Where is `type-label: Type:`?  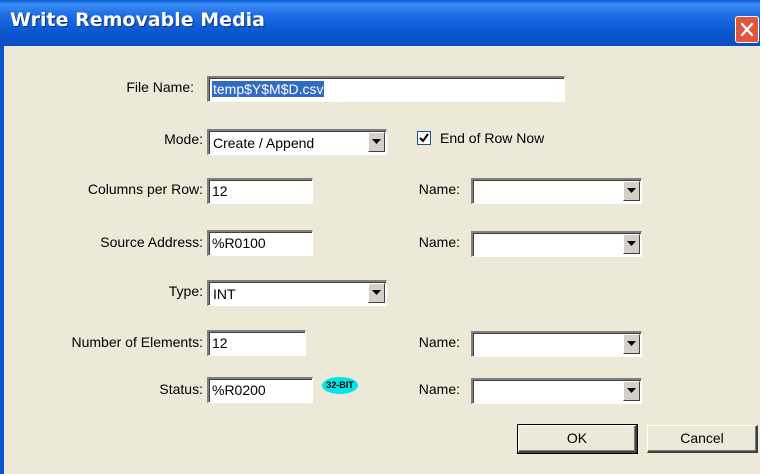
type-label: Type: is located at coordinates (185, 291).